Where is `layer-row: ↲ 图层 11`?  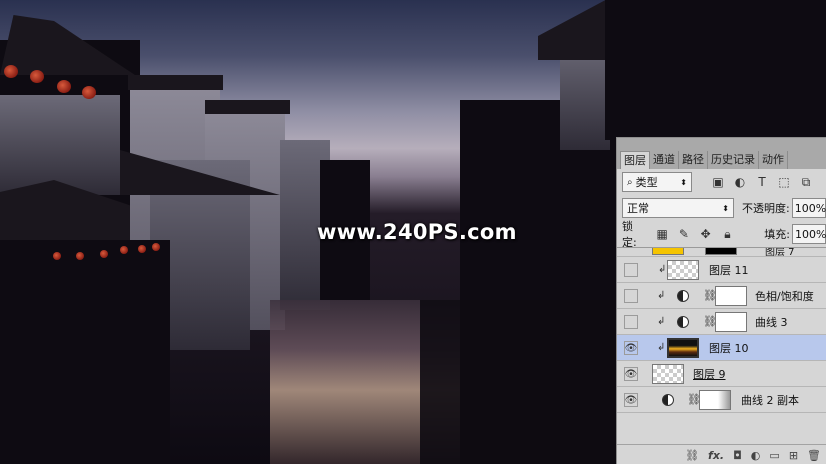 layer-row: ↲ 图层 11 is located at coordinates (721, 270).